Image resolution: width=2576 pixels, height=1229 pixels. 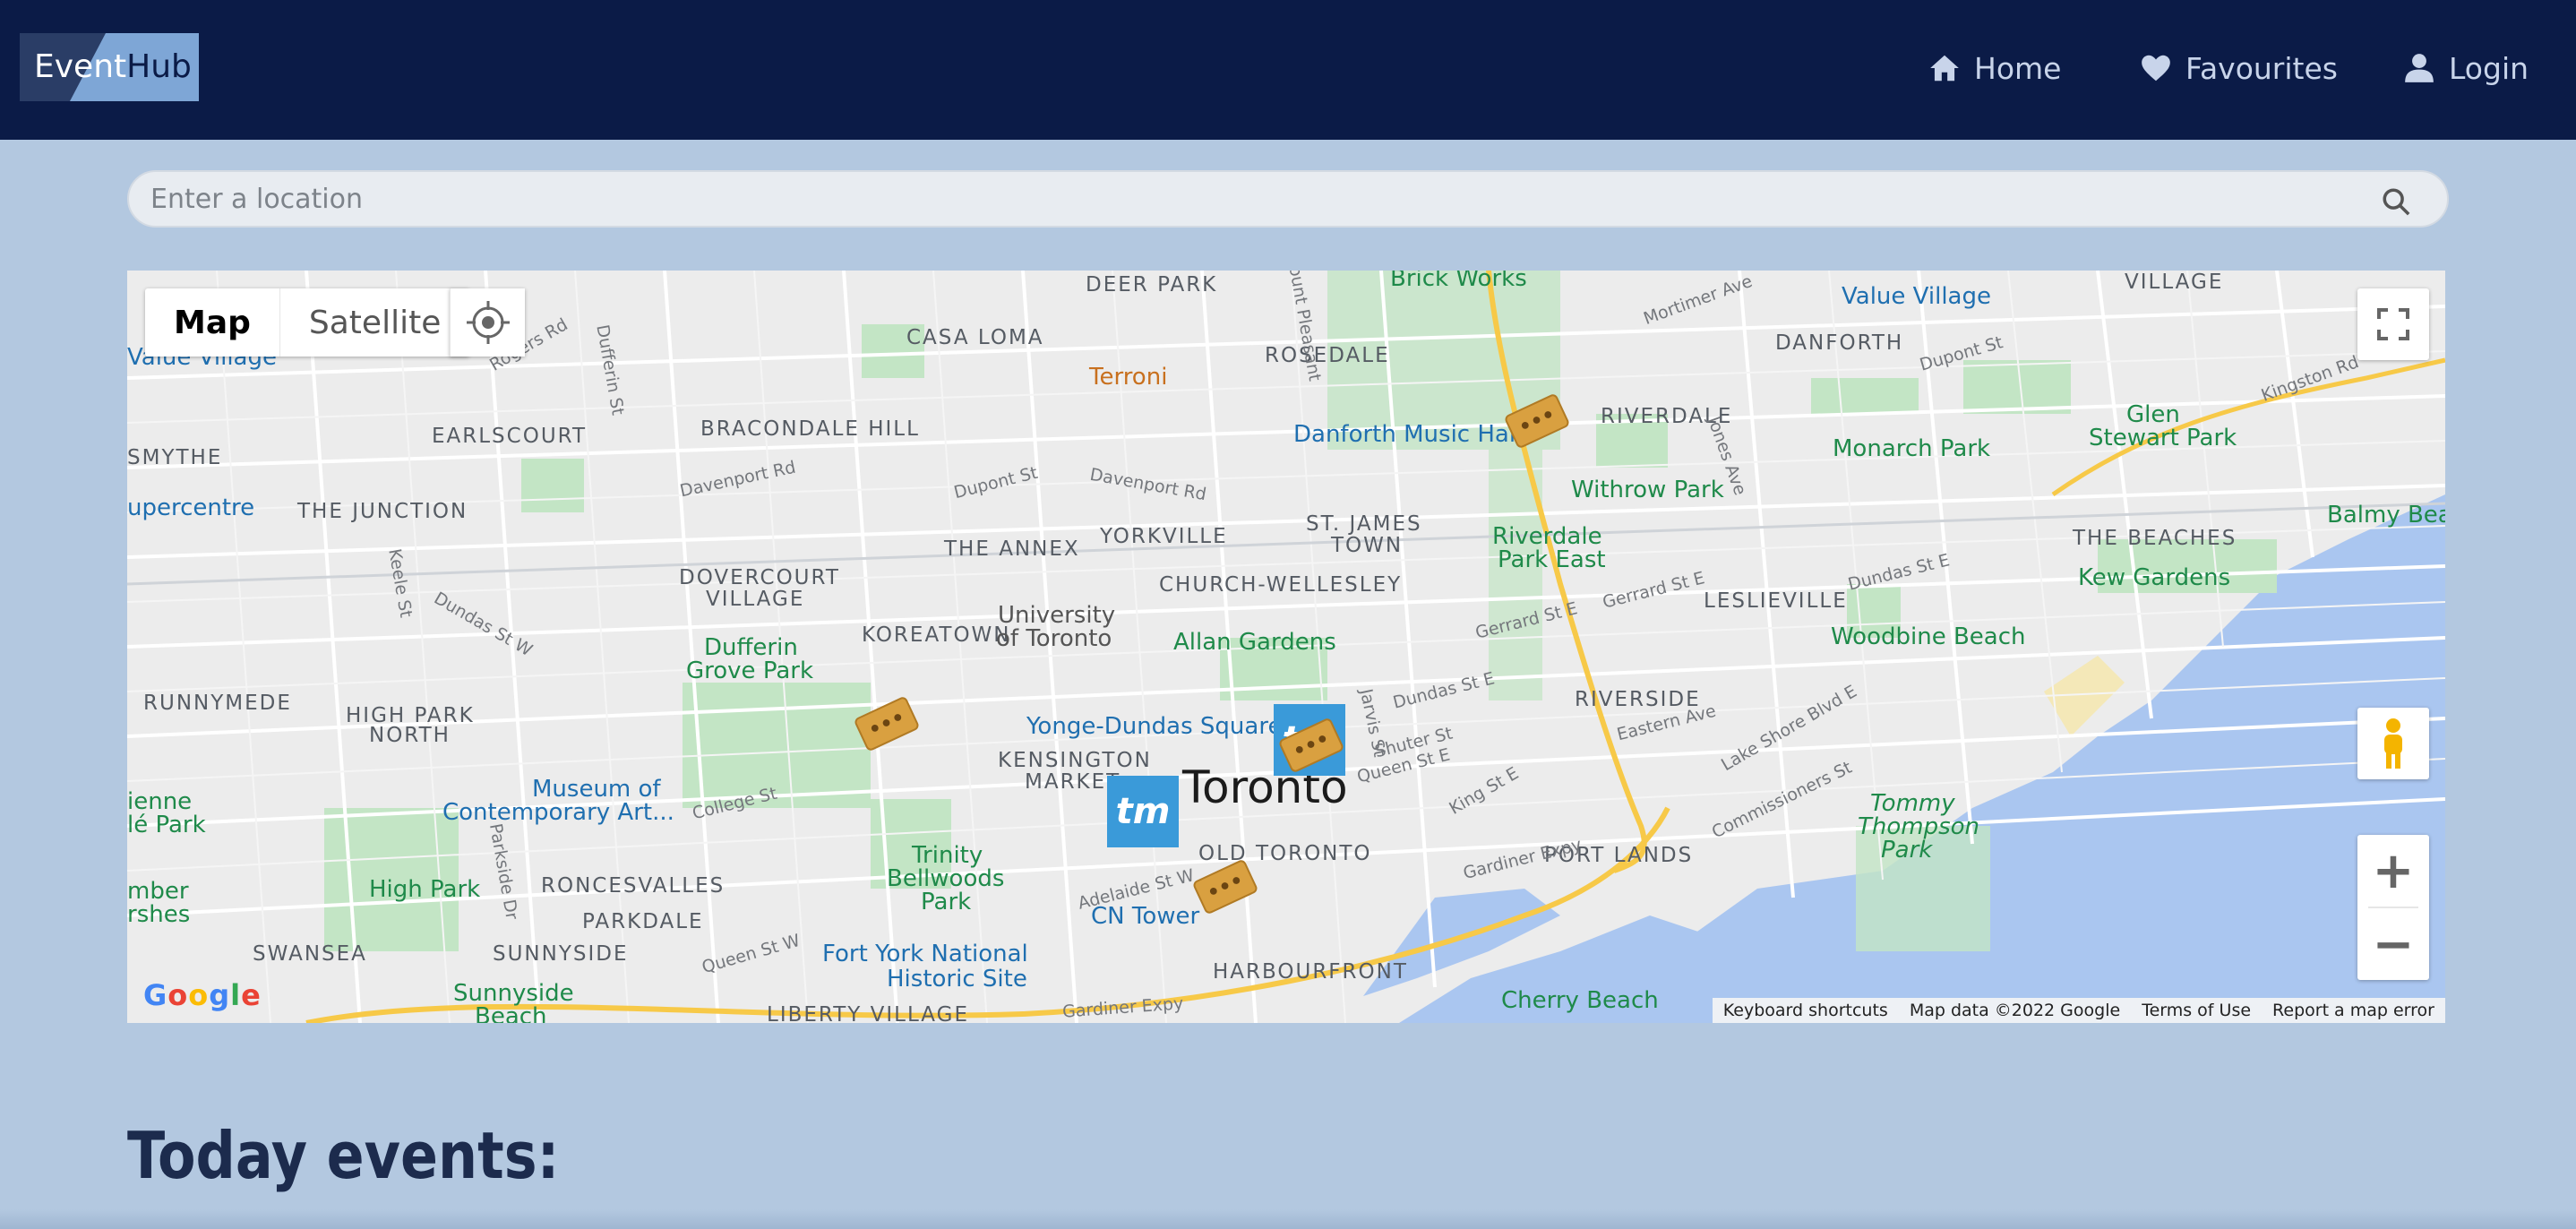 I want to click on location-search-input: Enter a location, so click(x=1288, y=199).